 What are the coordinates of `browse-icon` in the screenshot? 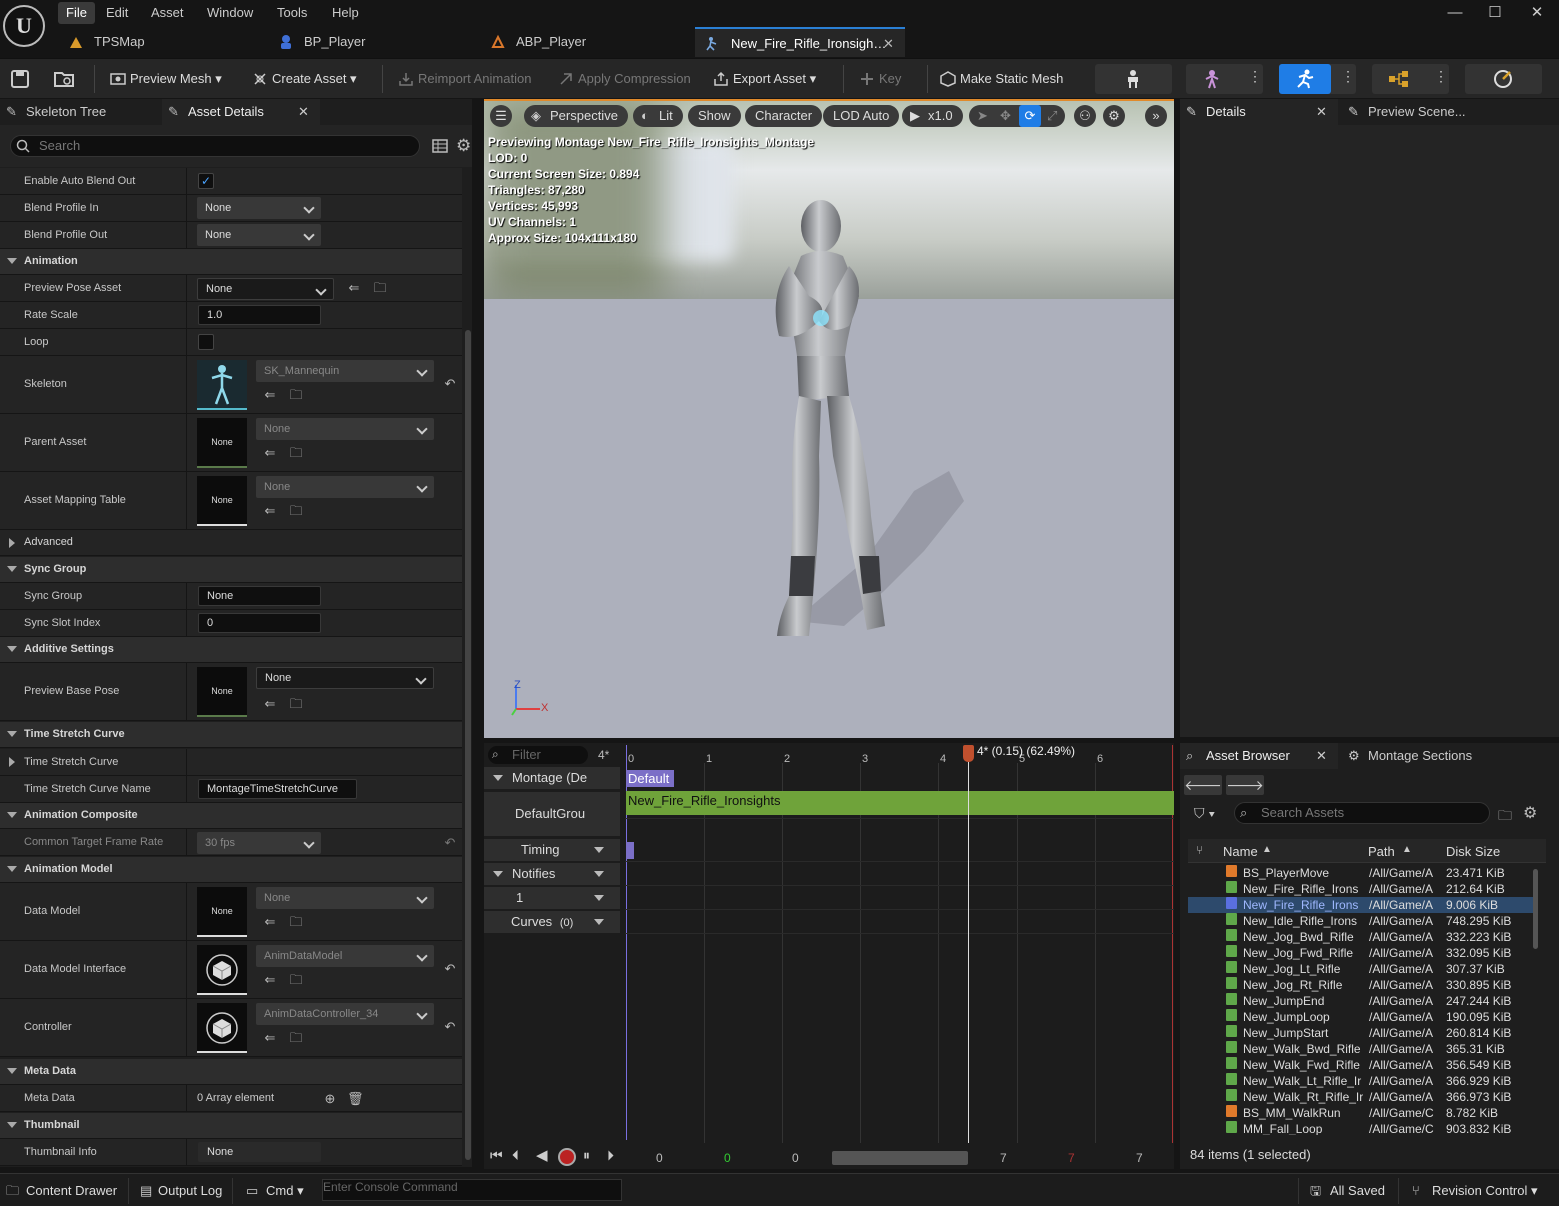 It's located at (64, 79).